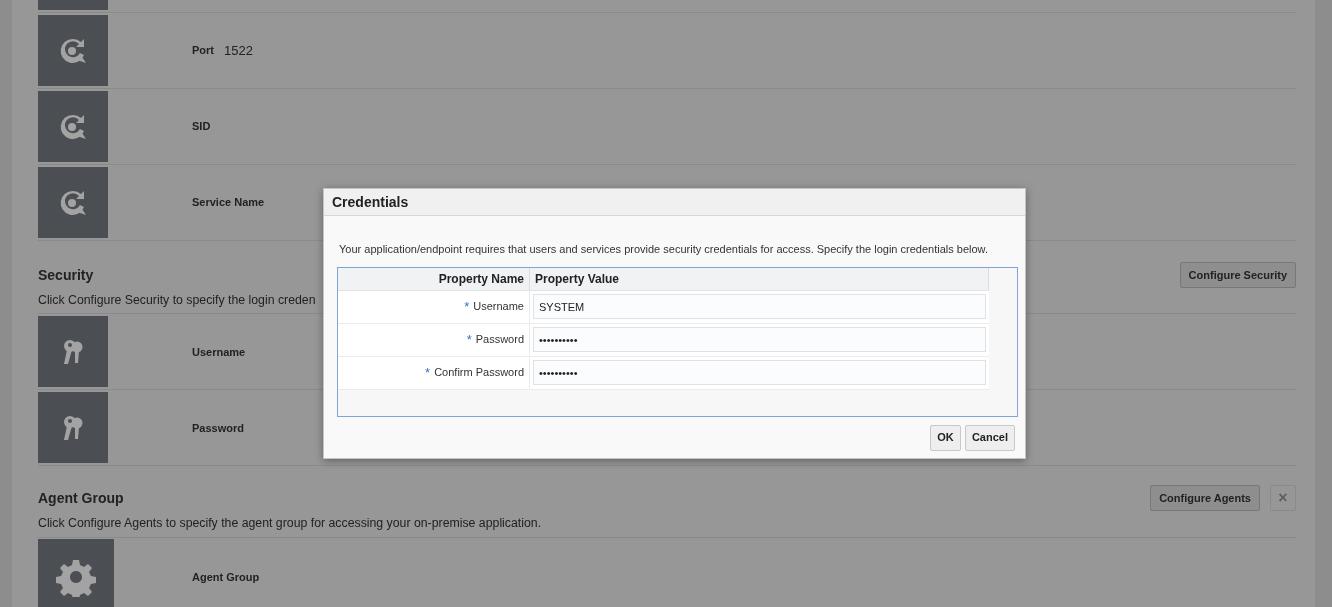 The height and width of the screenshot is (607, 1332). I want to click on field-label: Port, so click(203, 51).